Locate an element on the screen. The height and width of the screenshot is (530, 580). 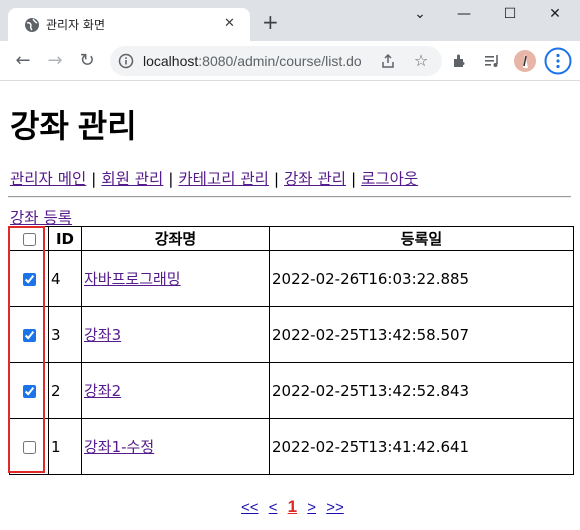
table-row: 4 자바프로그래밍 2022-02-26T16:03:22.885 is located at coordinates (291, 278).